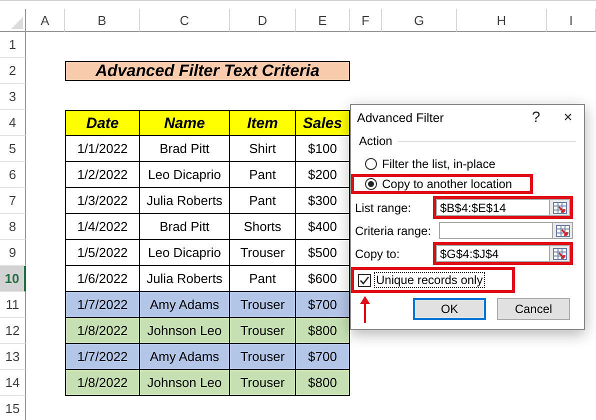 The height and width of the screenshot is (420, 596). What do you see at coordinates (102, 149) in the screenshot?
I see `table-cell: 1/1/2022` at bounding box center [102, 149].